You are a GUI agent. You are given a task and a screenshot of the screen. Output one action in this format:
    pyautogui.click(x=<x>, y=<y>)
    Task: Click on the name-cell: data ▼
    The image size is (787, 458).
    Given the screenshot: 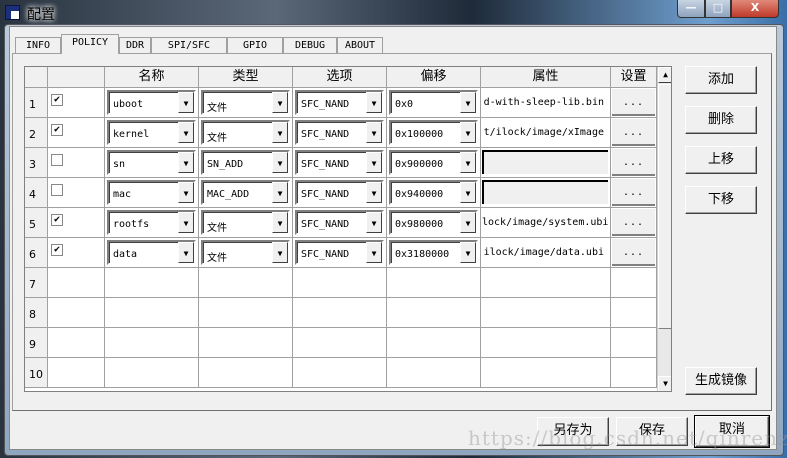 What is the action you would take?
    pyautogui.click(x=152, y=253)
    